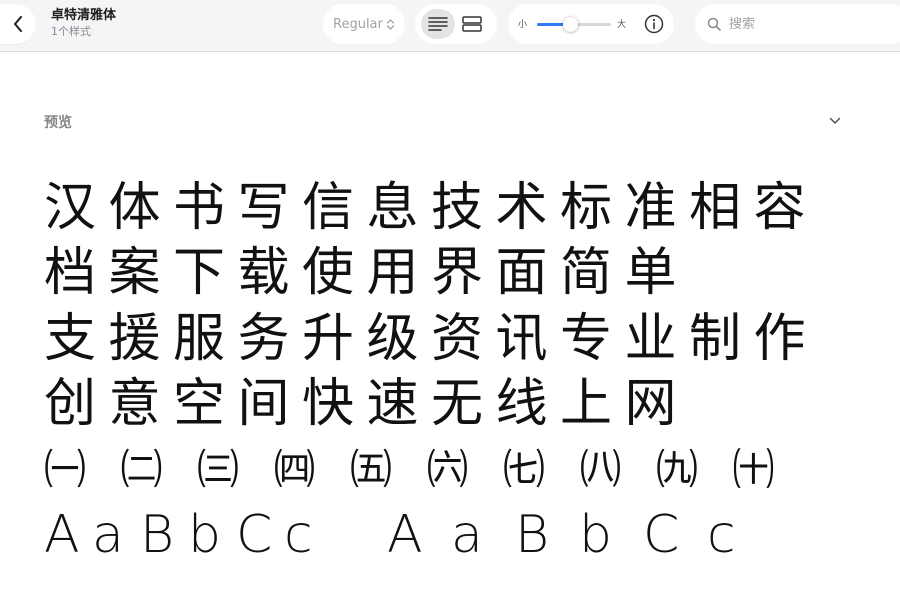 The width and height of the screenshot is (900, 607). I want to click on grid-view-icon, so click(472, 24).